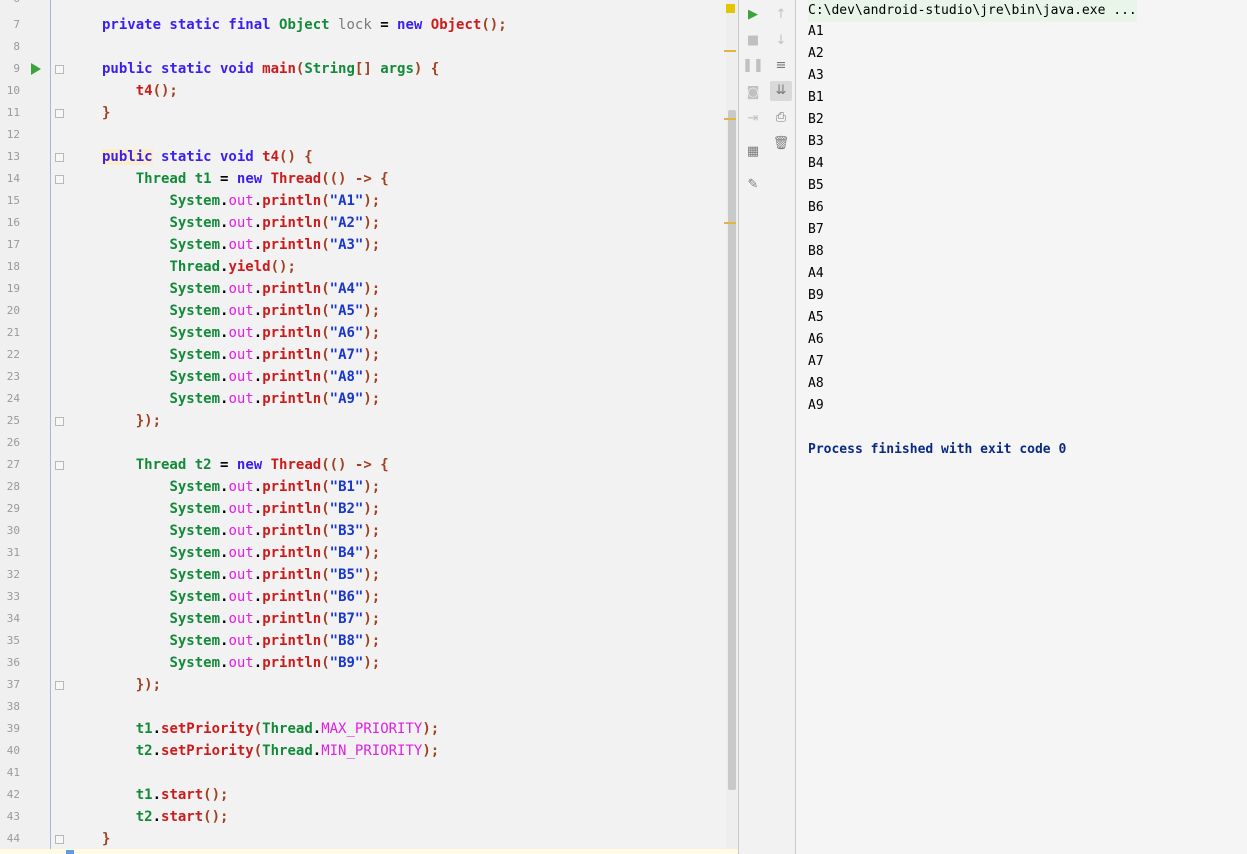 The height and width of the screenshot is (854, 1247). Describe the element at coordinates (165, 817) in the screenshot. I see `code-text: t2.start();` at that location.